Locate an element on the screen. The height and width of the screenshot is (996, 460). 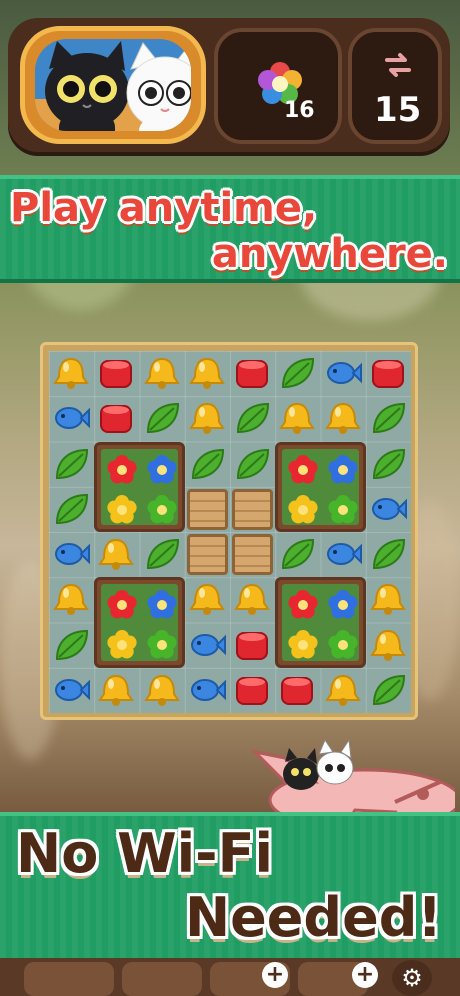
moves-panel: 16 is located at coordinates (278, 86).